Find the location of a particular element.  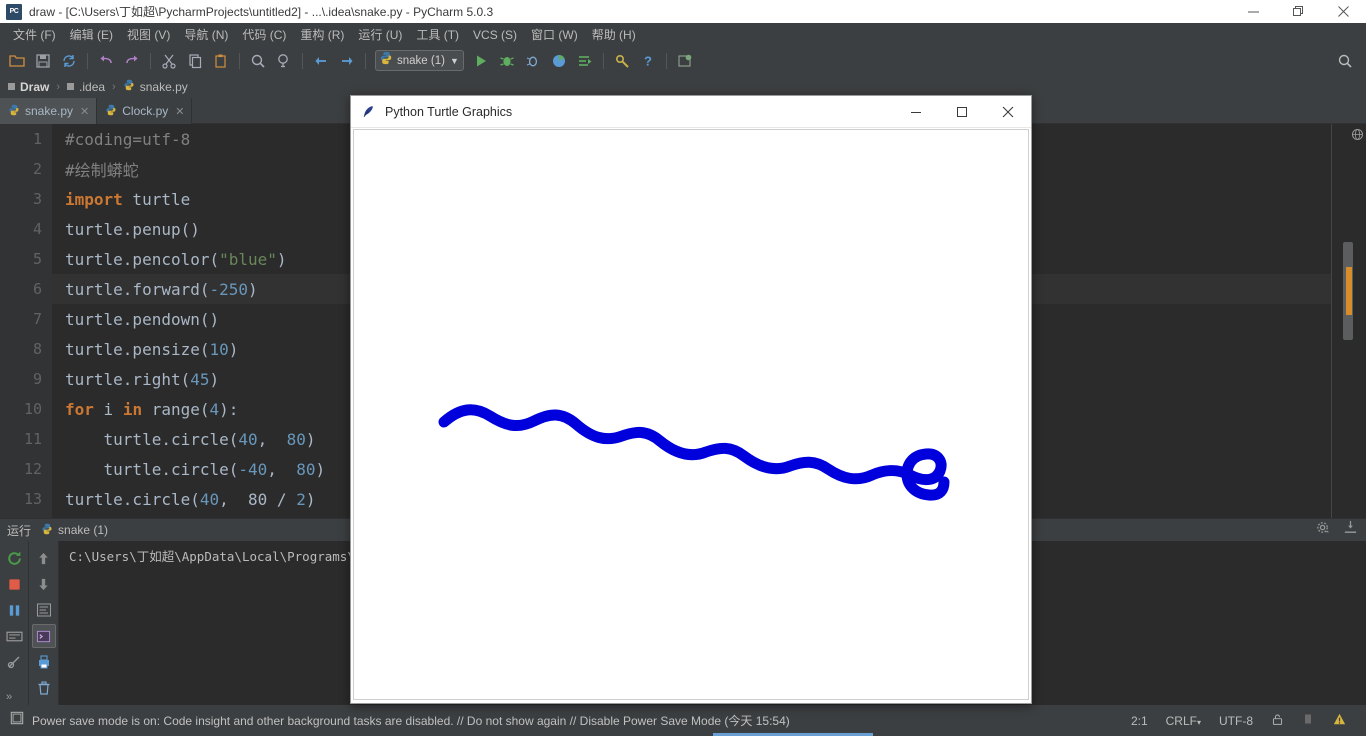

stop-icon is located at coordinates (14, 584).